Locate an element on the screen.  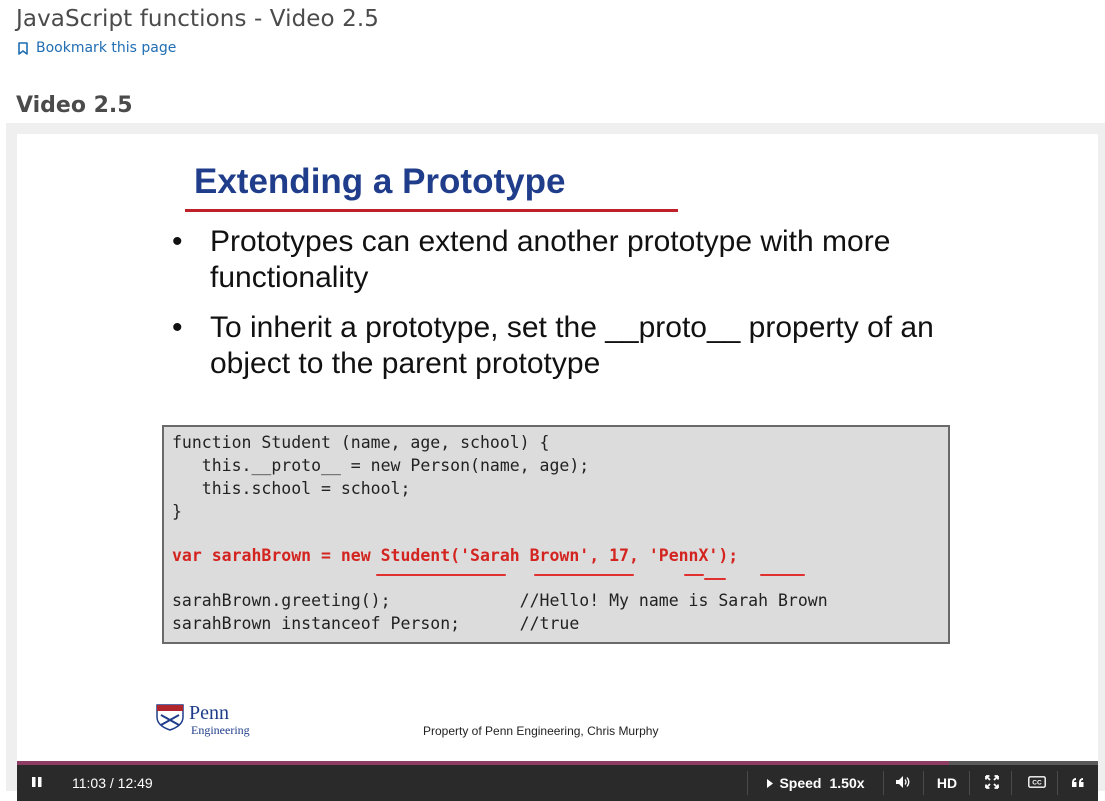
bookmark-icon is located at coordinates (23, 48).